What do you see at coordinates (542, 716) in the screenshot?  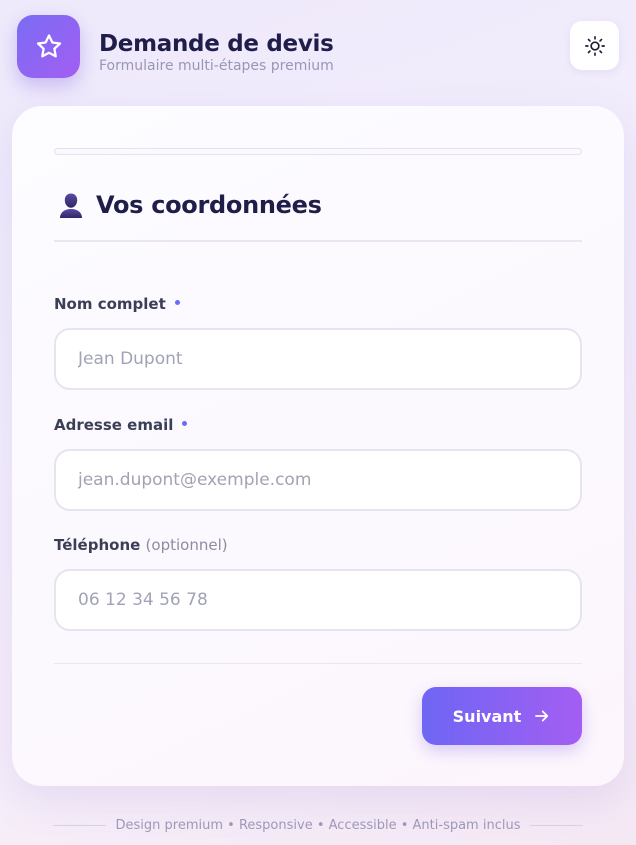 I see `arrow-right-icon` at bounding box center [542, 716].